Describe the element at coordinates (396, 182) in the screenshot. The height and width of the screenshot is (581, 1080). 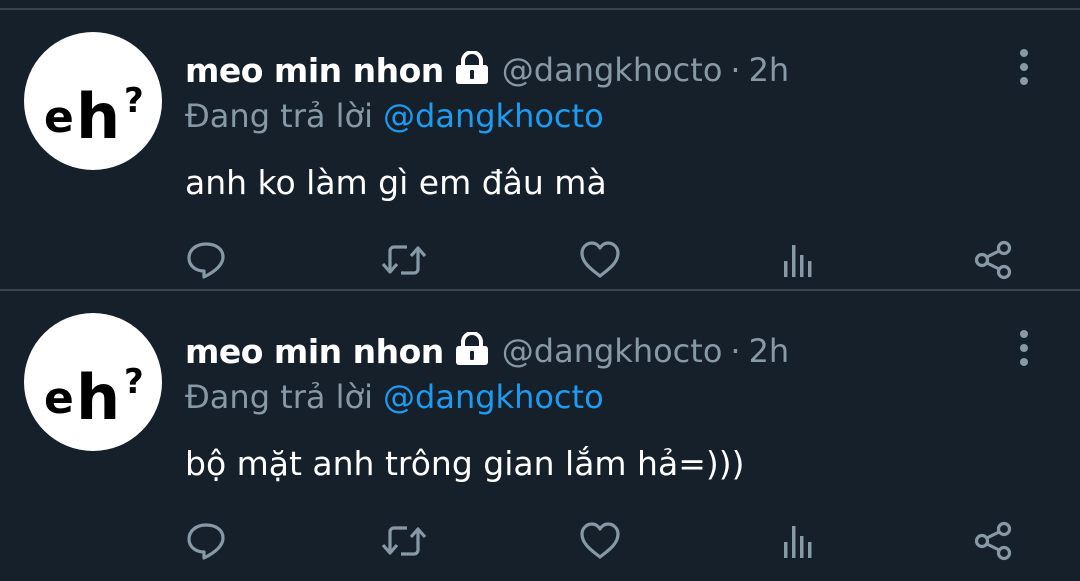
I see `tweet-text: anh ko làm gì em đâu mà` at that location.